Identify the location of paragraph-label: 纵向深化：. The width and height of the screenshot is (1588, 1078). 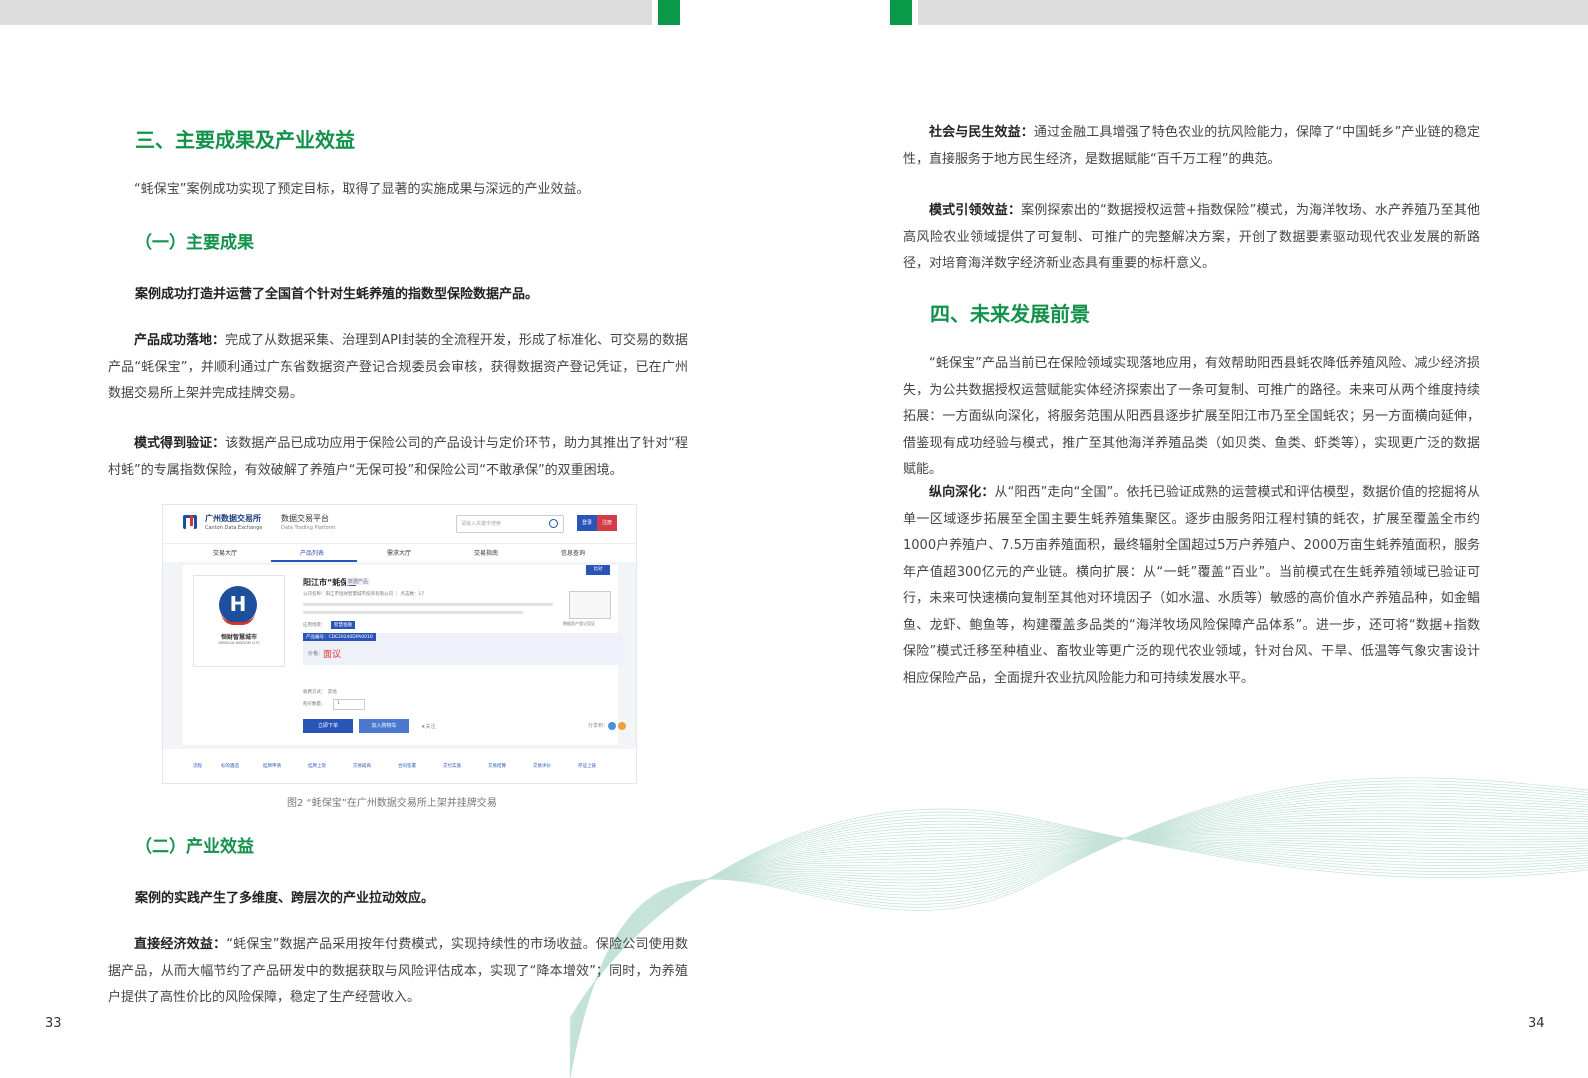
(962, 492).